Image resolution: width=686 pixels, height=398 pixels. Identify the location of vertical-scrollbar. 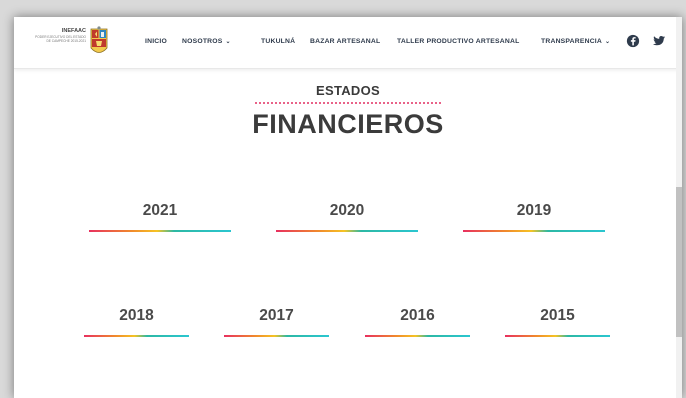
(679, 207).